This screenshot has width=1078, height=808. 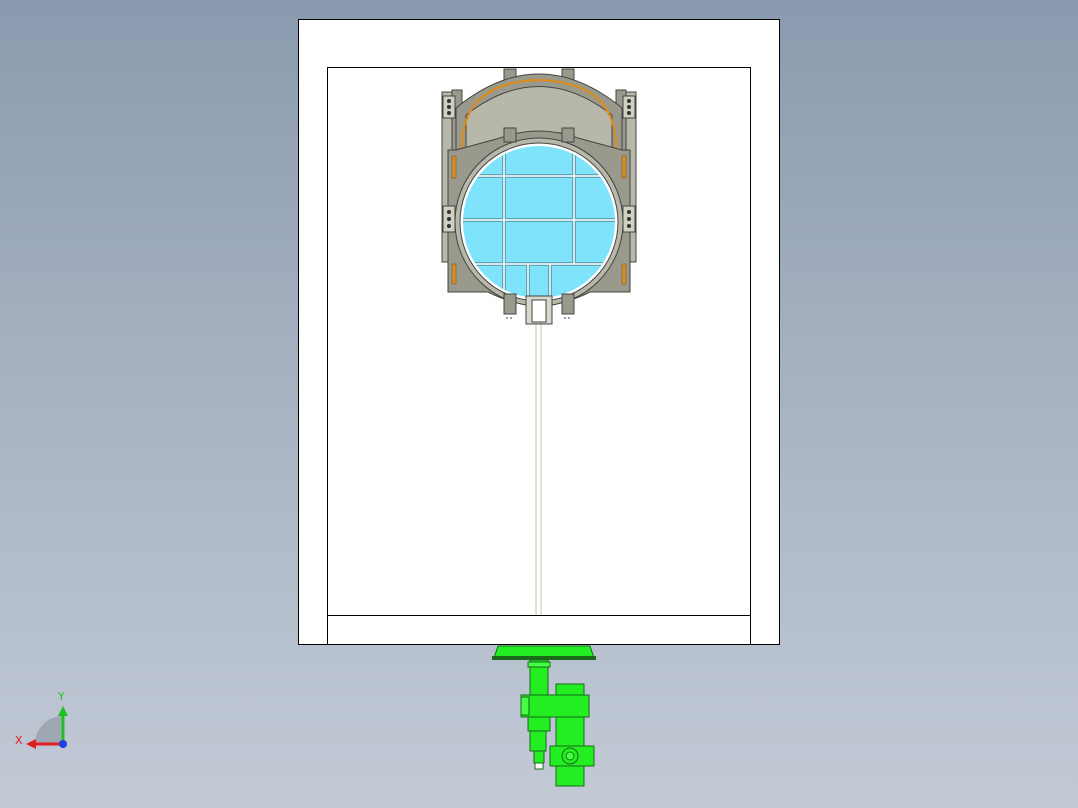 I want to click on x-axis-head, so click(x=31, y=744).